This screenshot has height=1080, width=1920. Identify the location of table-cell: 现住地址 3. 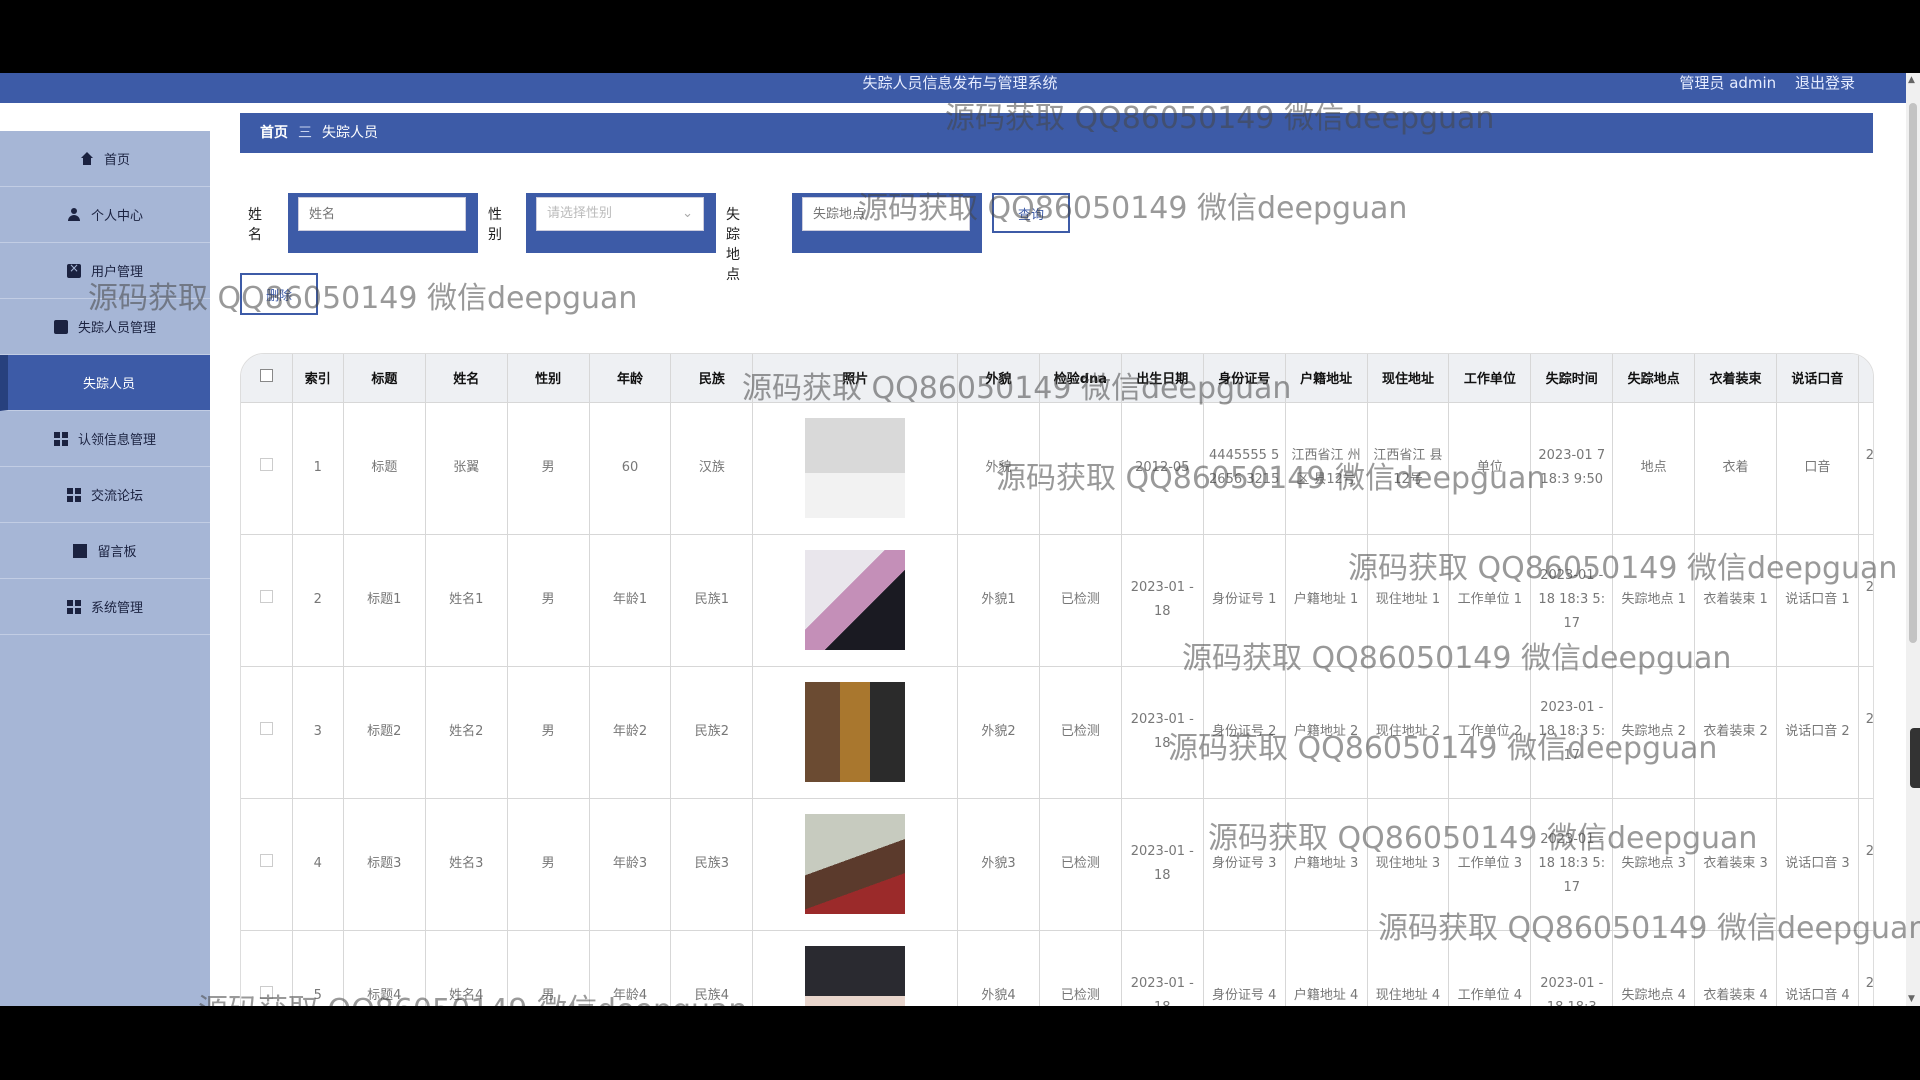
(1408, 864).